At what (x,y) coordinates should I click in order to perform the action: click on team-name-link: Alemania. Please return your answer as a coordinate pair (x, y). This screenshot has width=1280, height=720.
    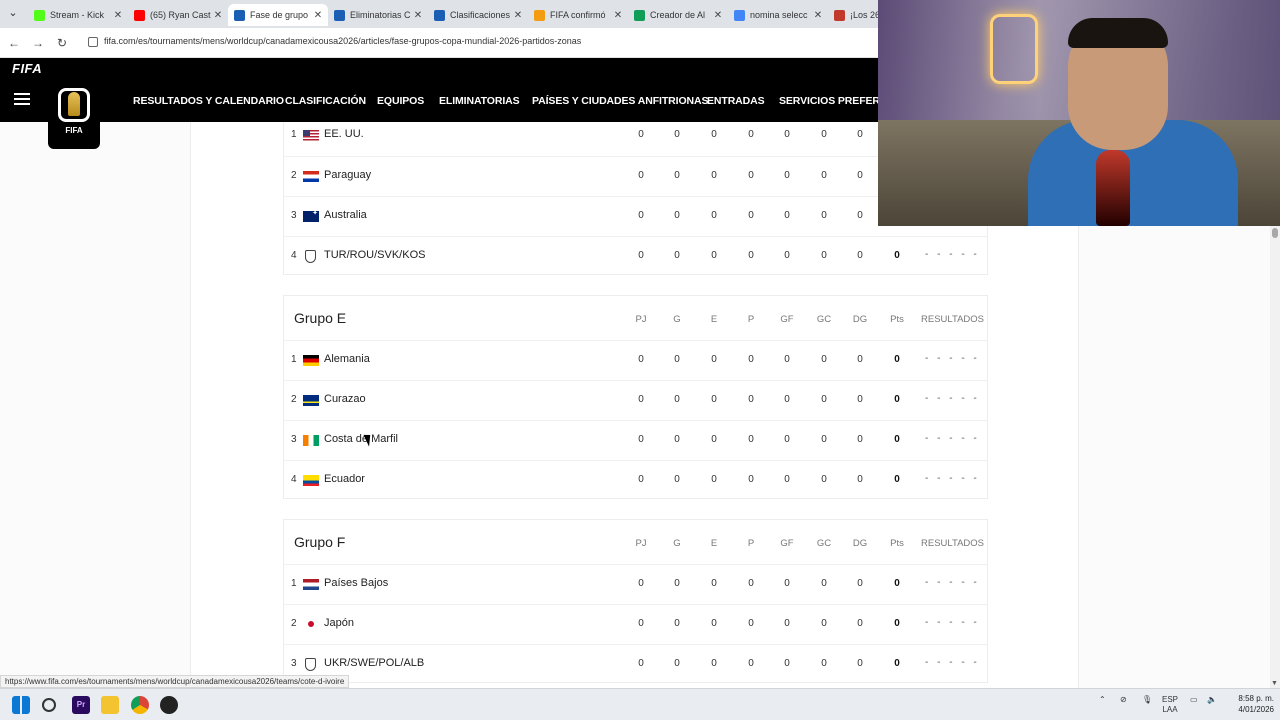
    Looking at the image, I should click on (347, 359).